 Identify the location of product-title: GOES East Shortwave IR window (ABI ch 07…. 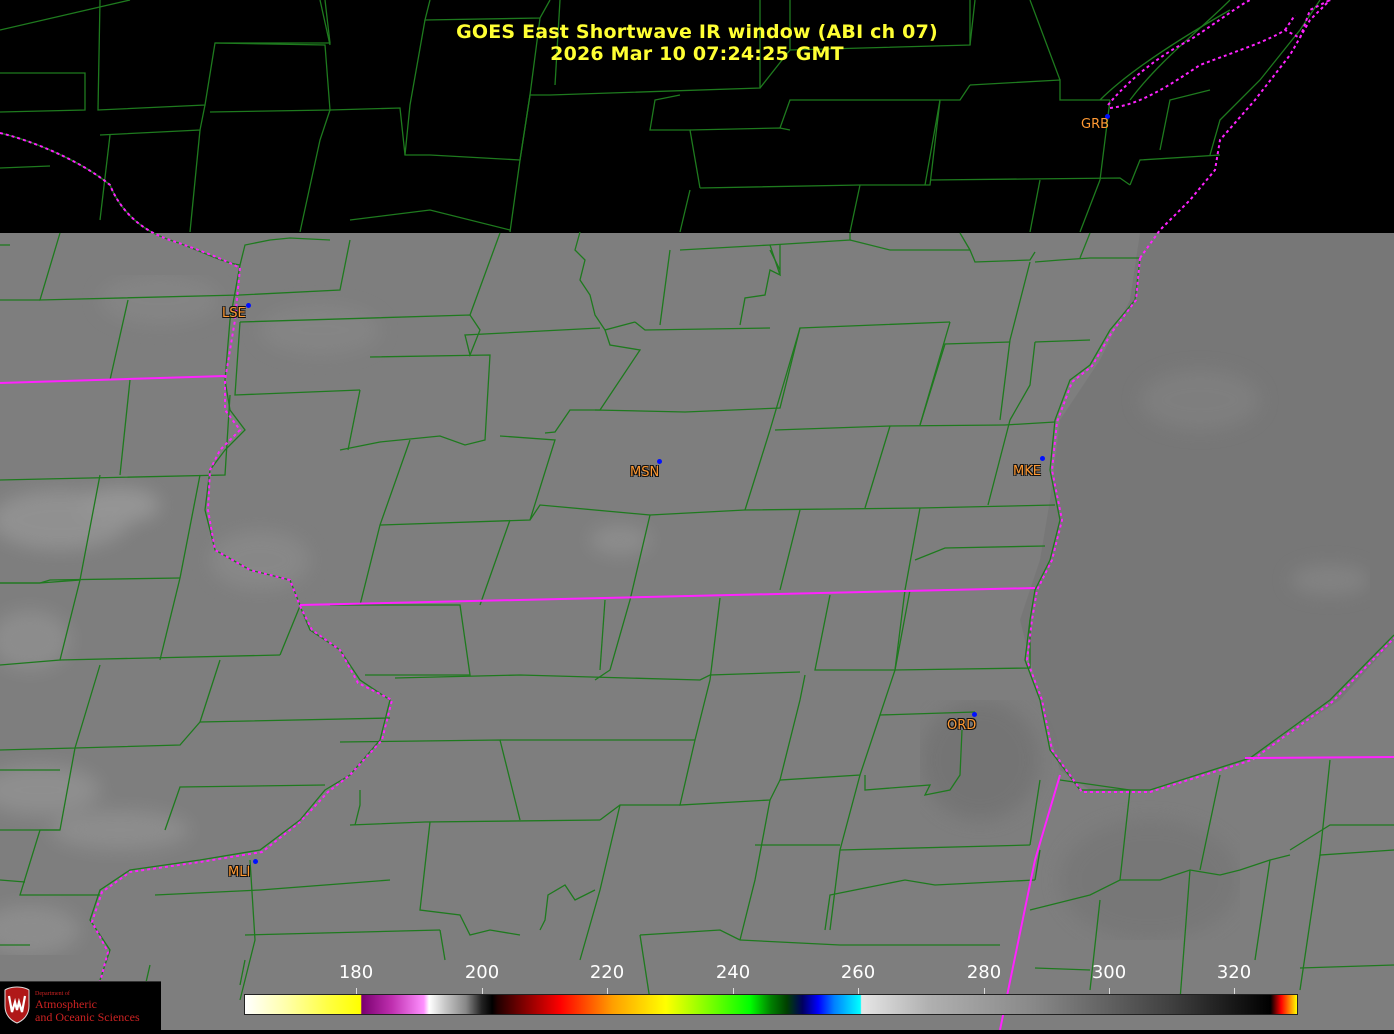
(697, 32).